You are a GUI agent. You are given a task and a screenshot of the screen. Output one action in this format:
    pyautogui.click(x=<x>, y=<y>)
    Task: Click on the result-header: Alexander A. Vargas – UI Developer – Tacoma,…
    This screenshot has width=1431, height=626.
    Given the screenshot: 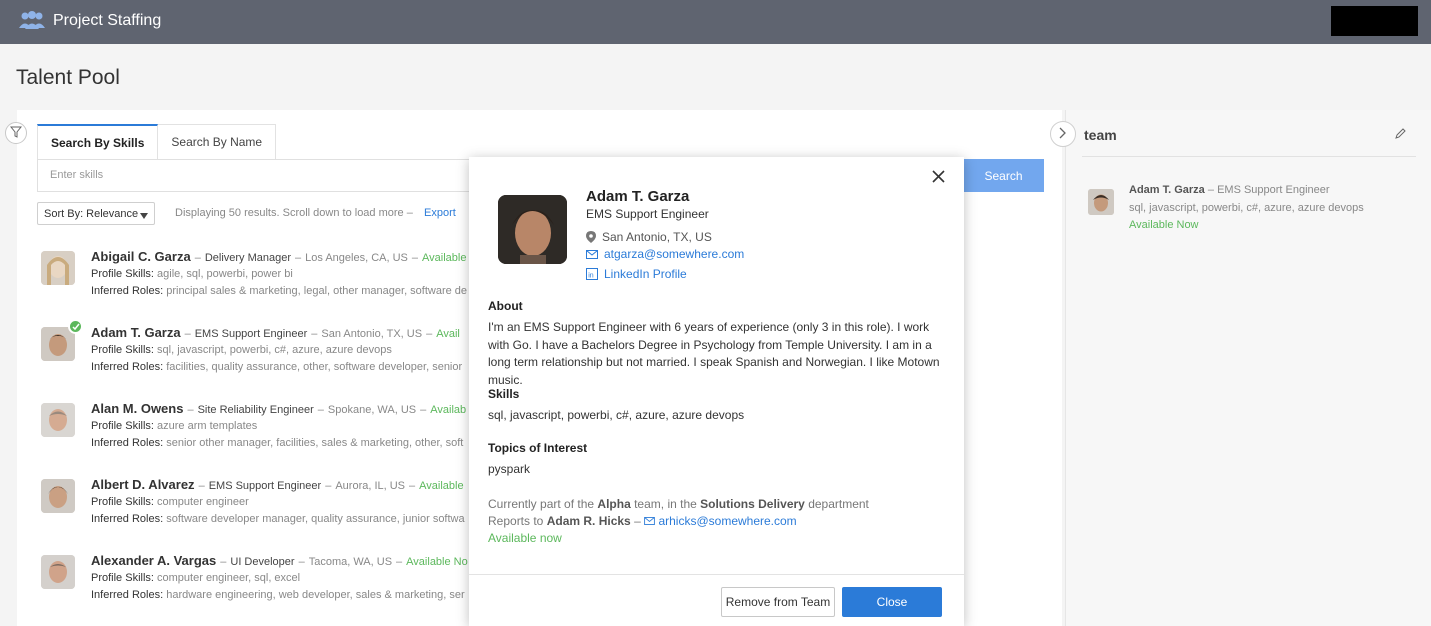 What is the action you would take?
    pyautogui.click(x=279, y=560)
    